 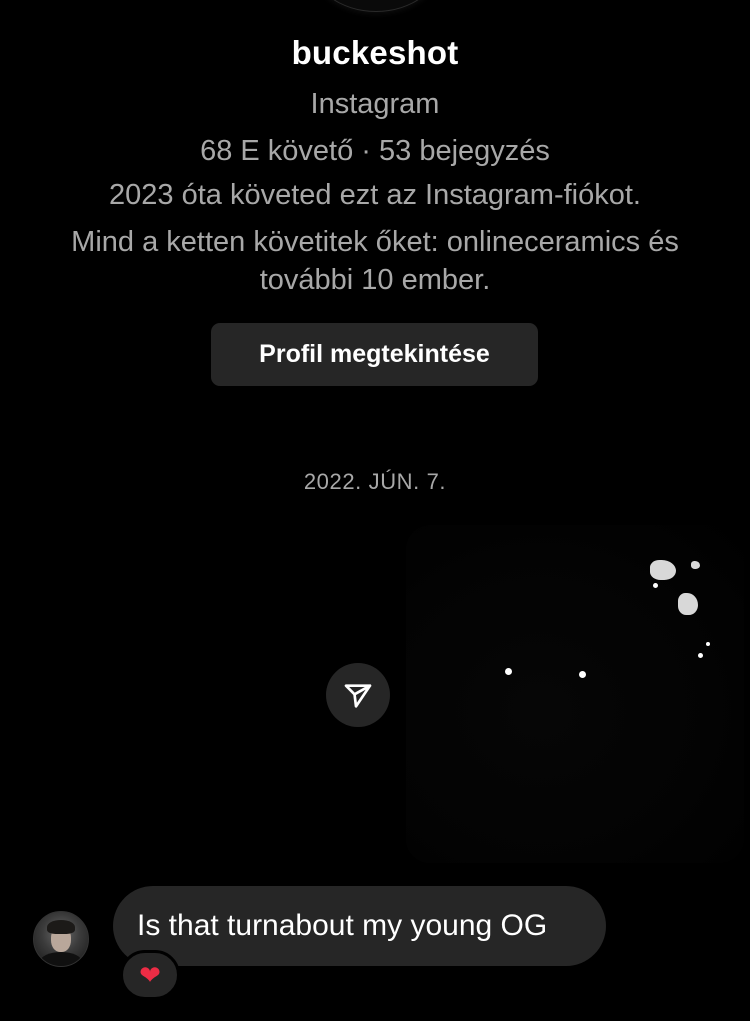 I want to click on mutual-followers-line-2: további 10 ember., so click(x=375, y=280).